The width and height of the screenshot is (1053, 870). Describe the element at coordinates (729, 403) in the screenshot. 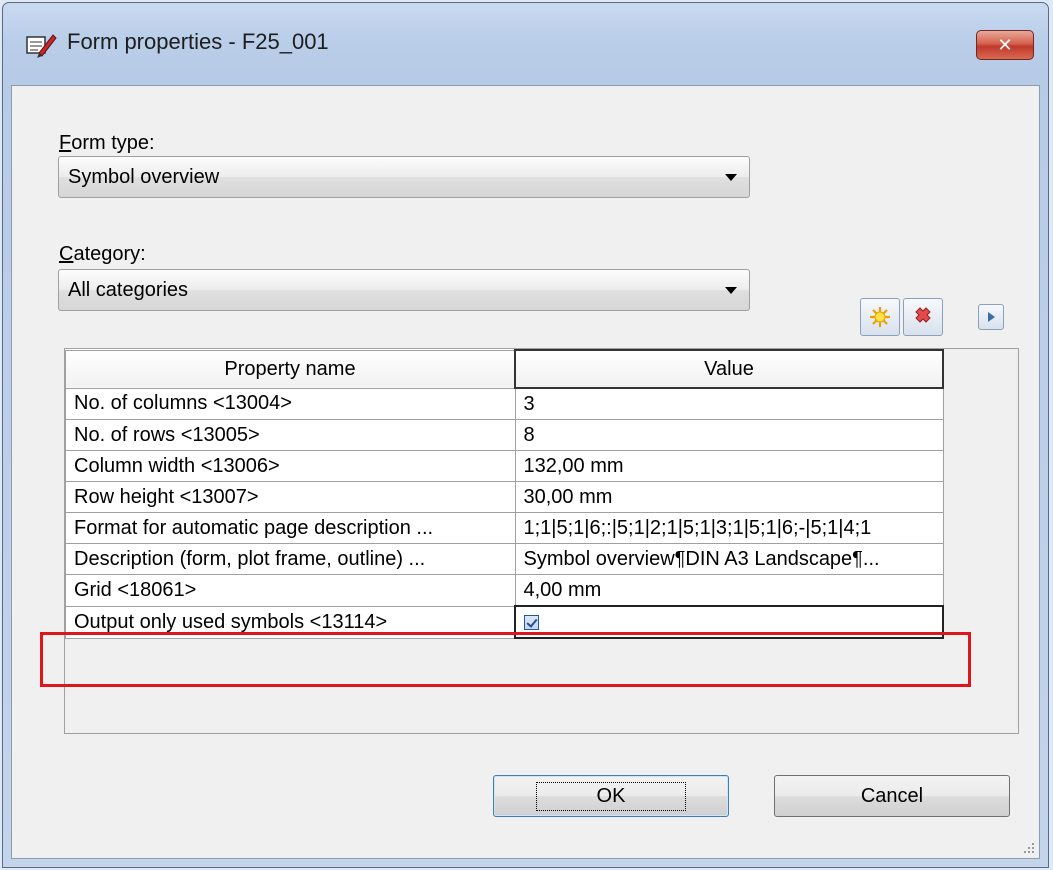

I see `property-value-cell: 3` at that location.